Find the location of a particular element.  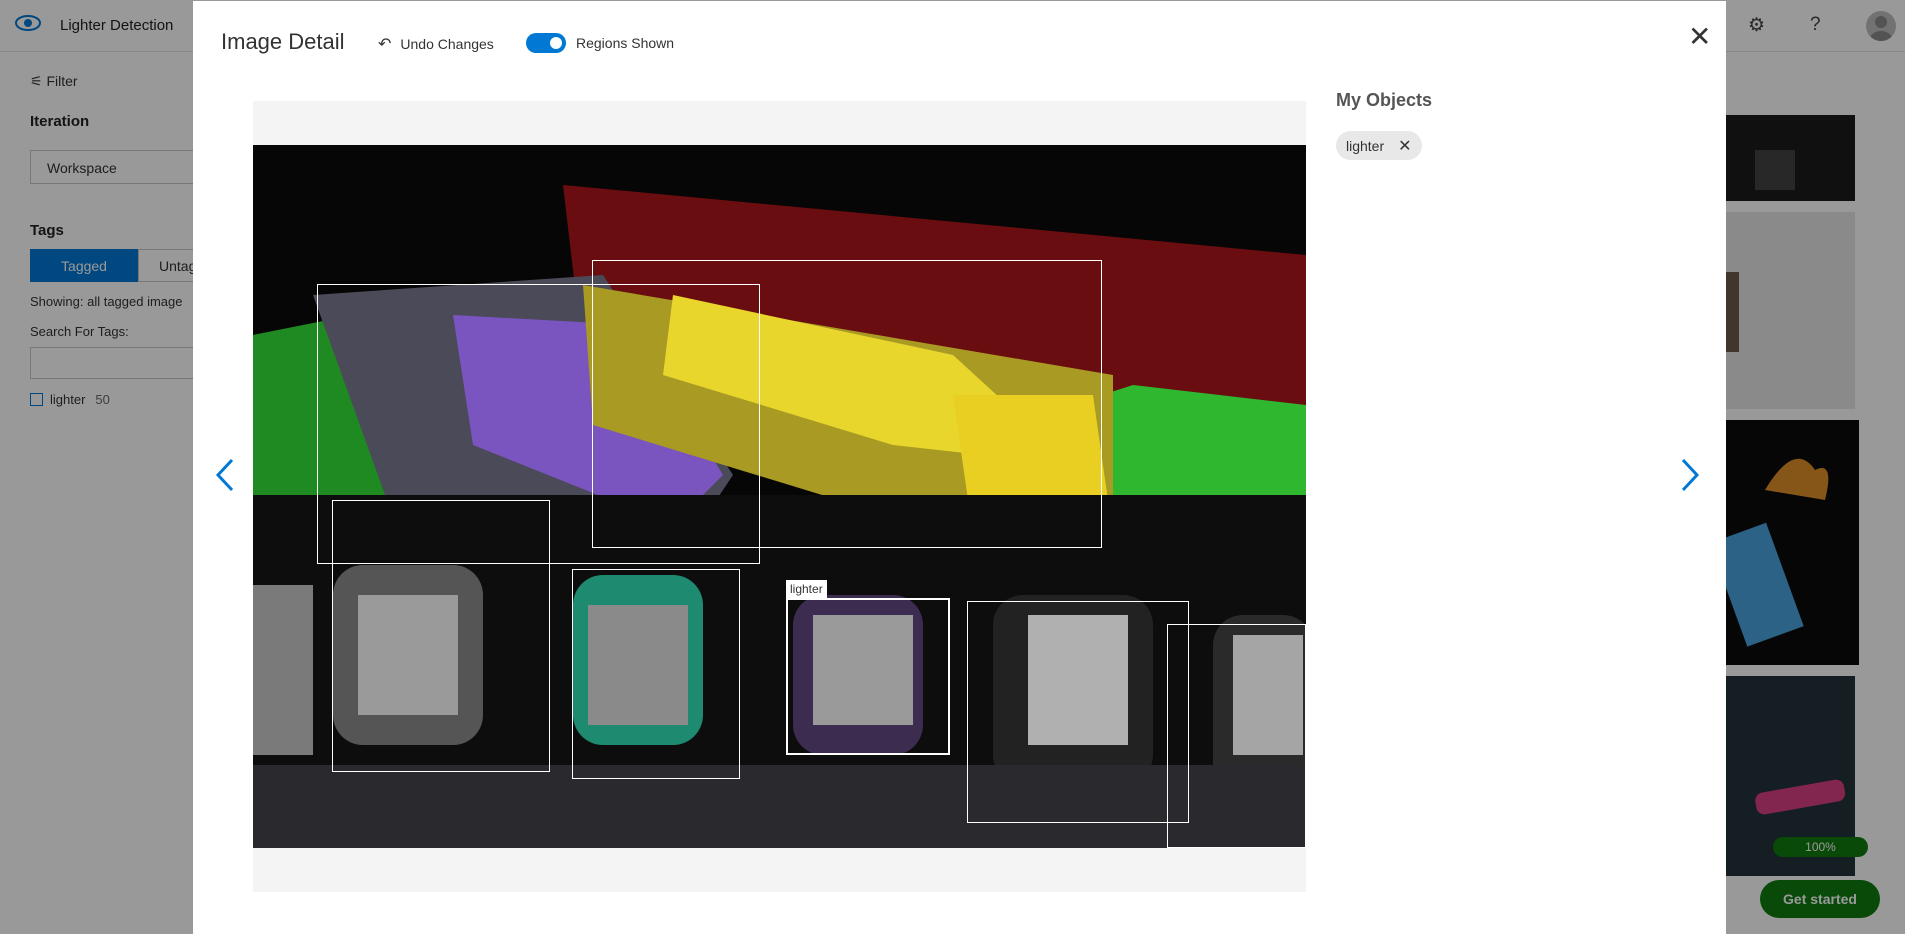

close-icon: ✕ is located at coordinates (1699, 37).